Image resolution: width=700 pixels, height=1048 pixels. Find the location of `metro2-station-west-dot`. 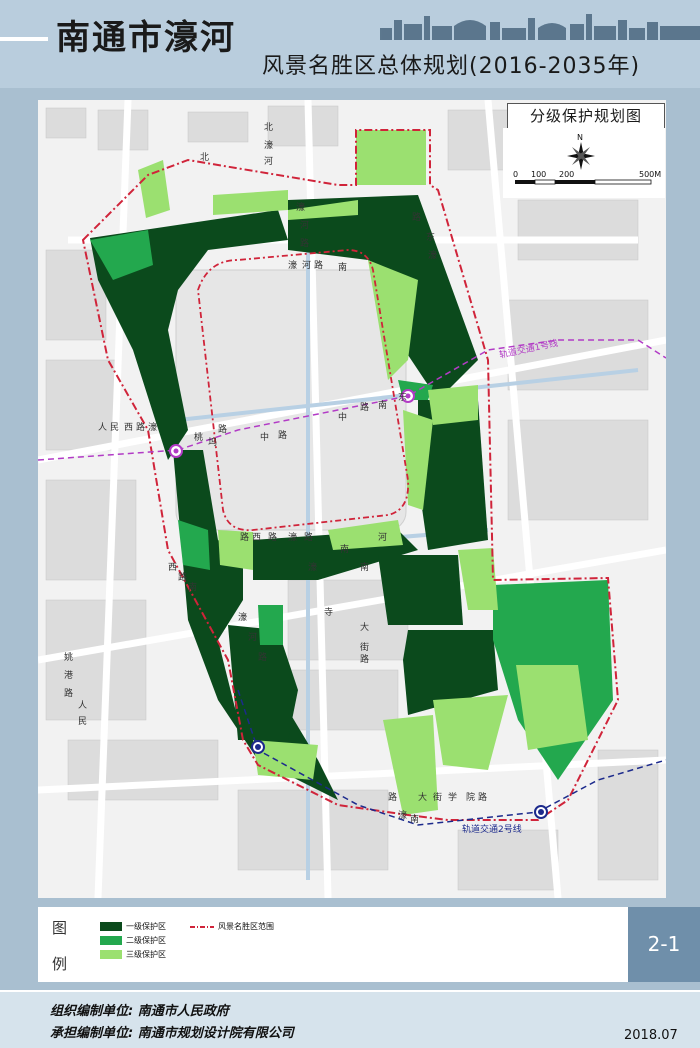

metro2-station-west-dot is located at coordinates (258, 747).